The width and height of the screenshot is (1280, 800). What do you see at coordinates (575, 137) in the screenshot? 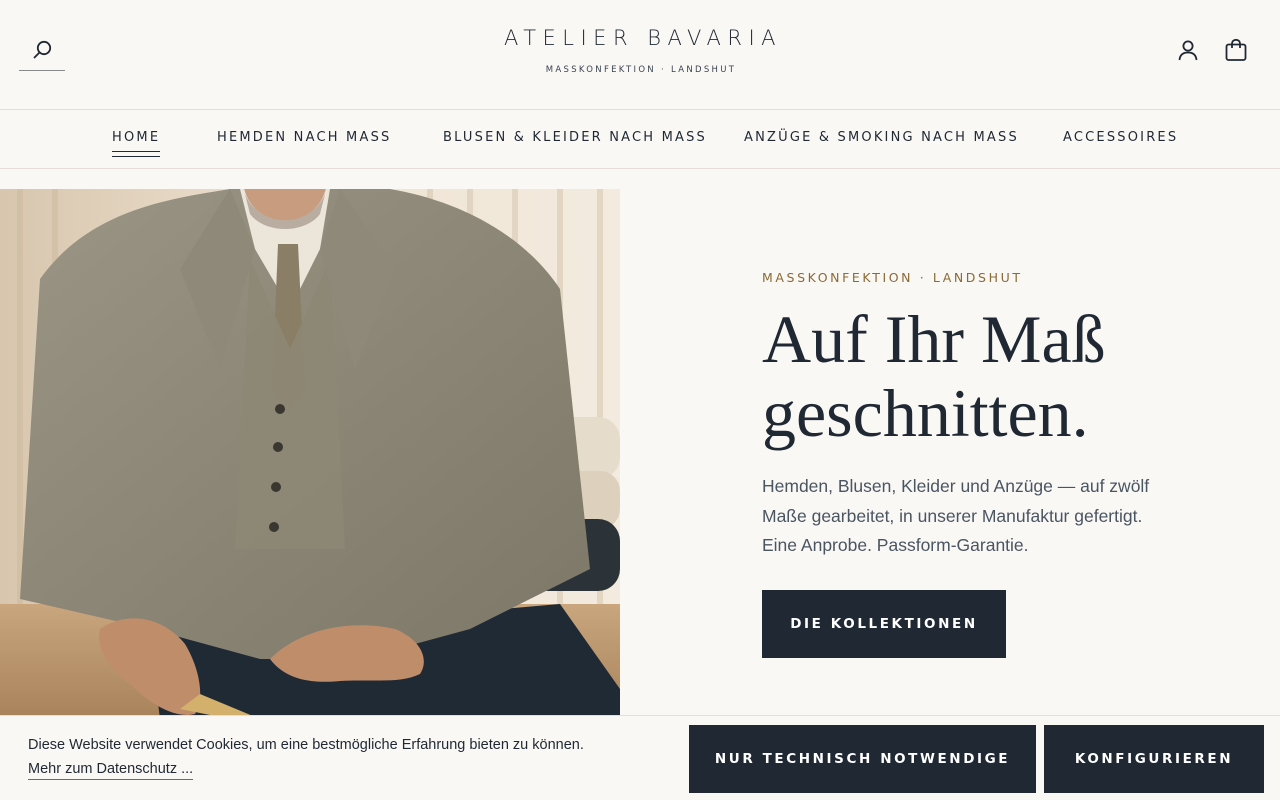
I see `nav-item-blusen-kleider: BLUSEN & KLEIDER NACH MASS` at bounding box center [575, 137].